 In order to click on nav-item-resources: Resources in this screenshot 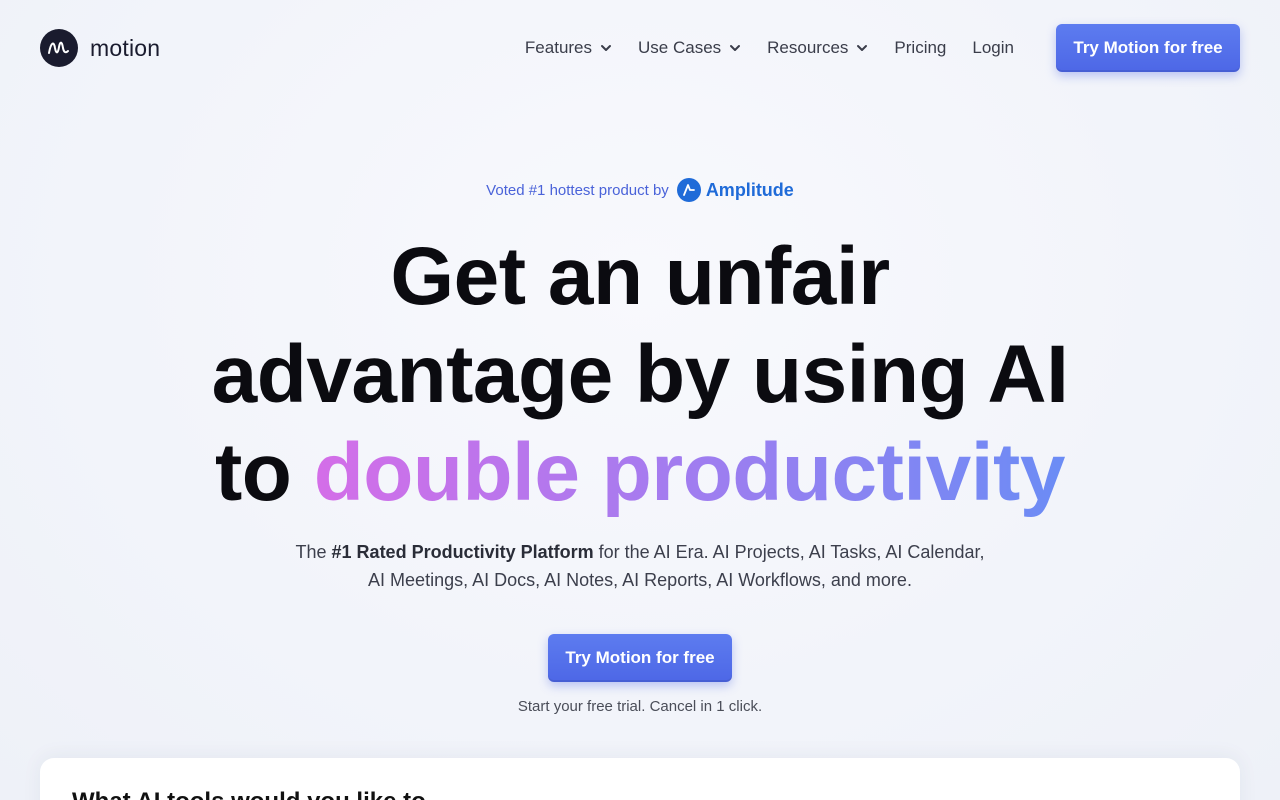, I will do `click(817, 48)`.